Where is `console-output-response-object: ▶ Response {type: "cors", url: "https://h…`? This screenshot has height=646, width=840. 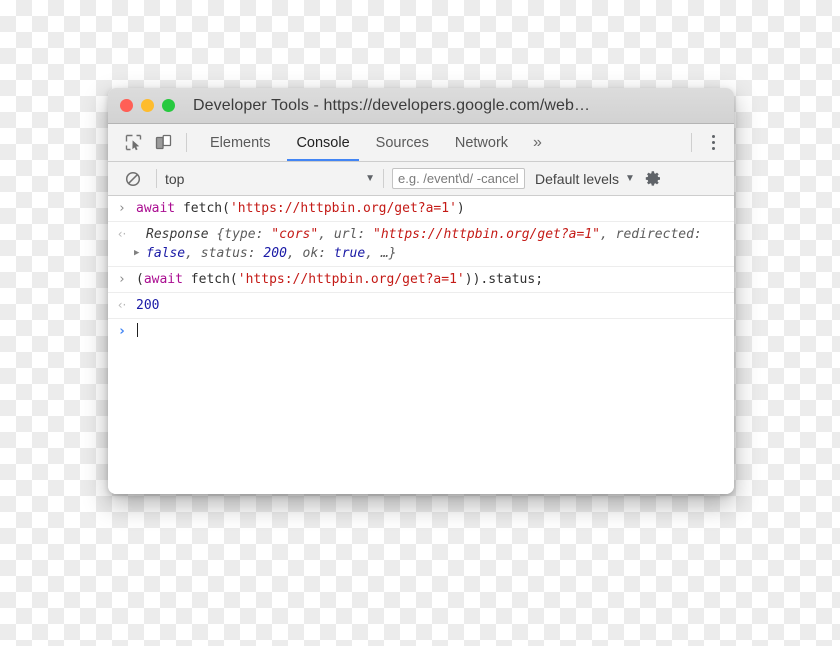 console-output-response-object: ▶ Response {type: "cors", url: "https://h… is located at coordinates (422, 245).